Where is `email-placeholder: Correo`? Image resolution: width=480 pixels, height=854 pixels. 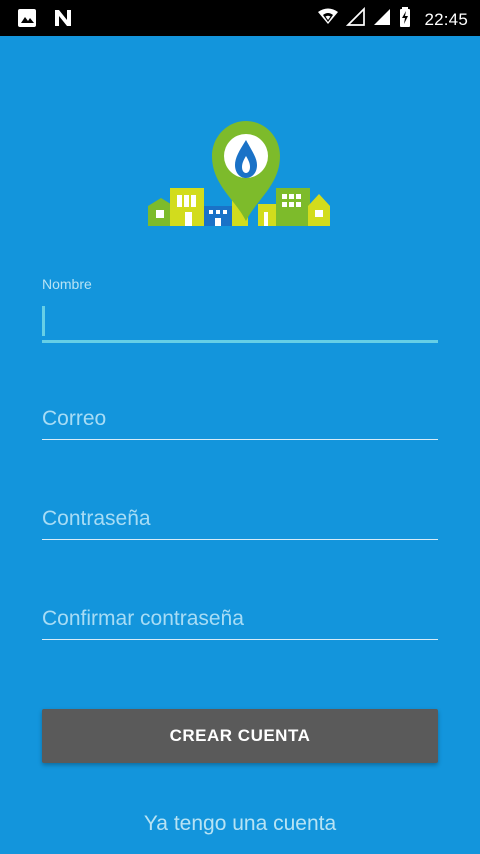 email-placeholder: Correo is located at coordinates (74, 418).